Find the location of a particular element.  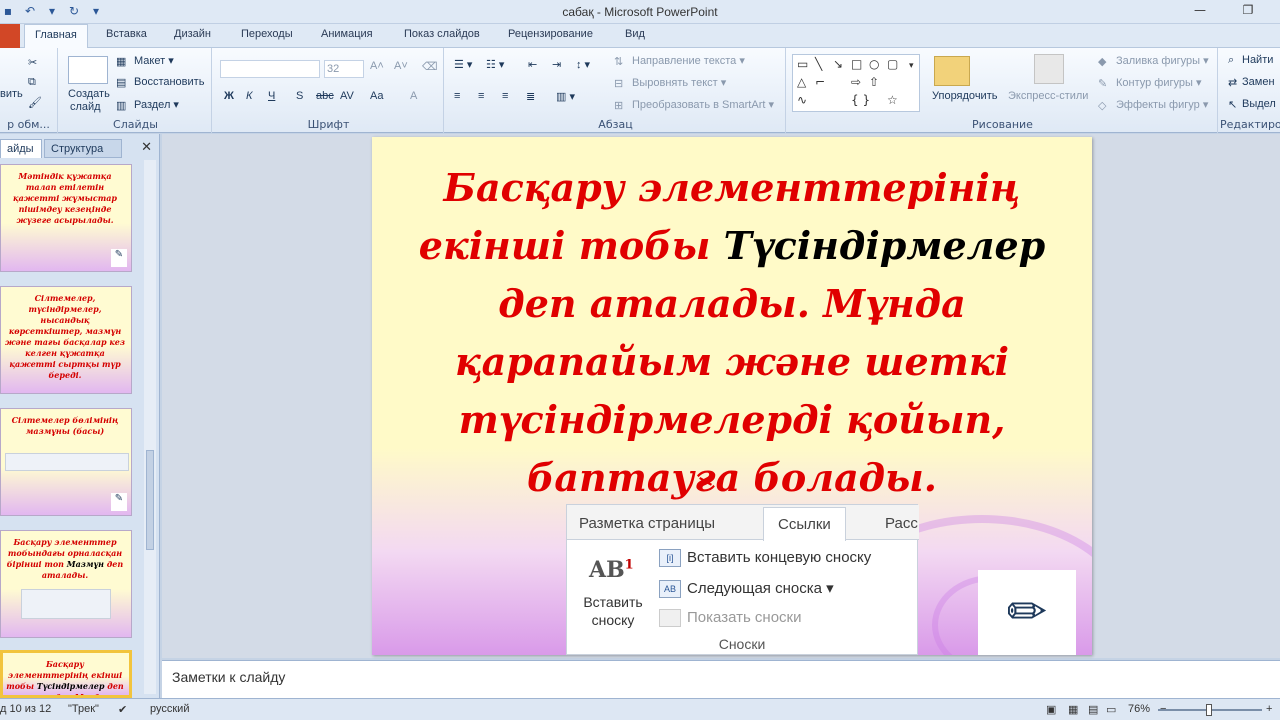

grow-font-icon: A˄ is located at coordinates (377, 66).